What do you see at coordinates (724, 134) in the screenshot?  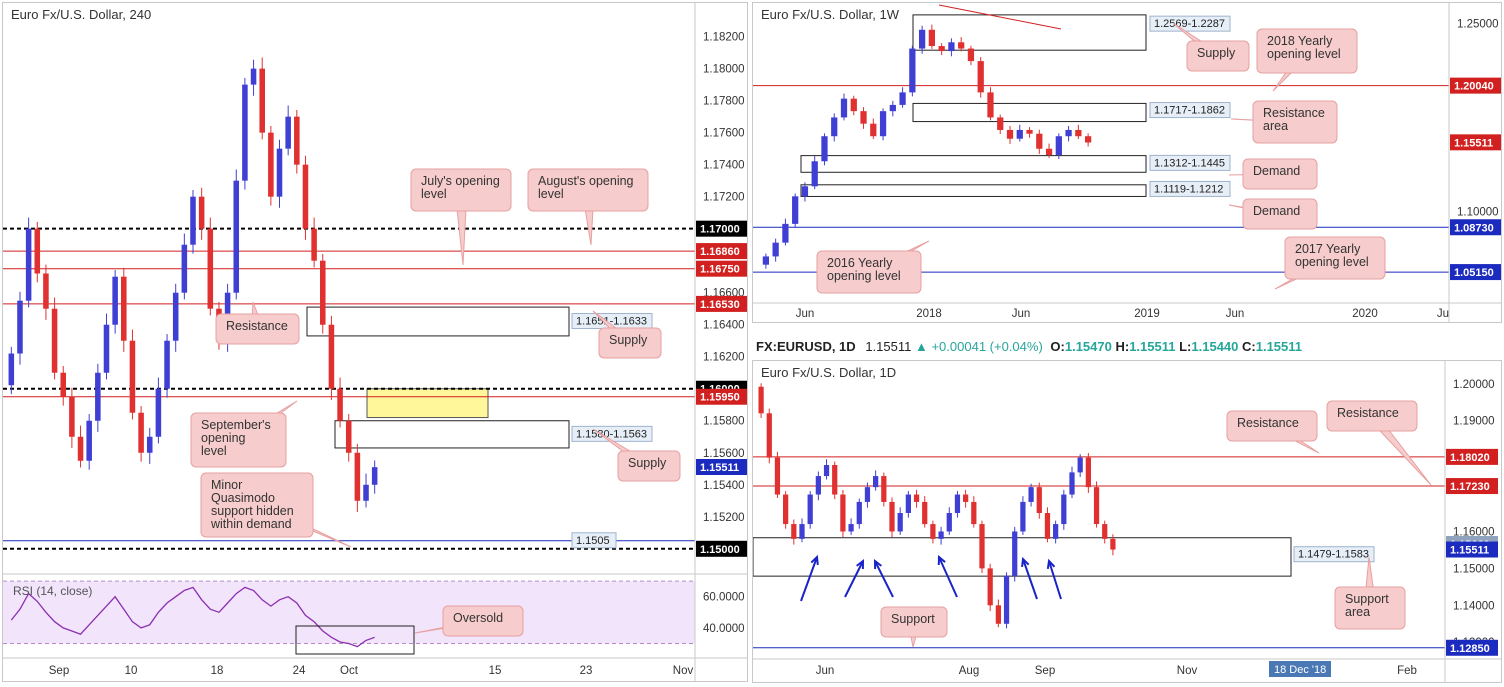 I see `h4-y-tick: 1.17600` at bounding box center [724, 134].